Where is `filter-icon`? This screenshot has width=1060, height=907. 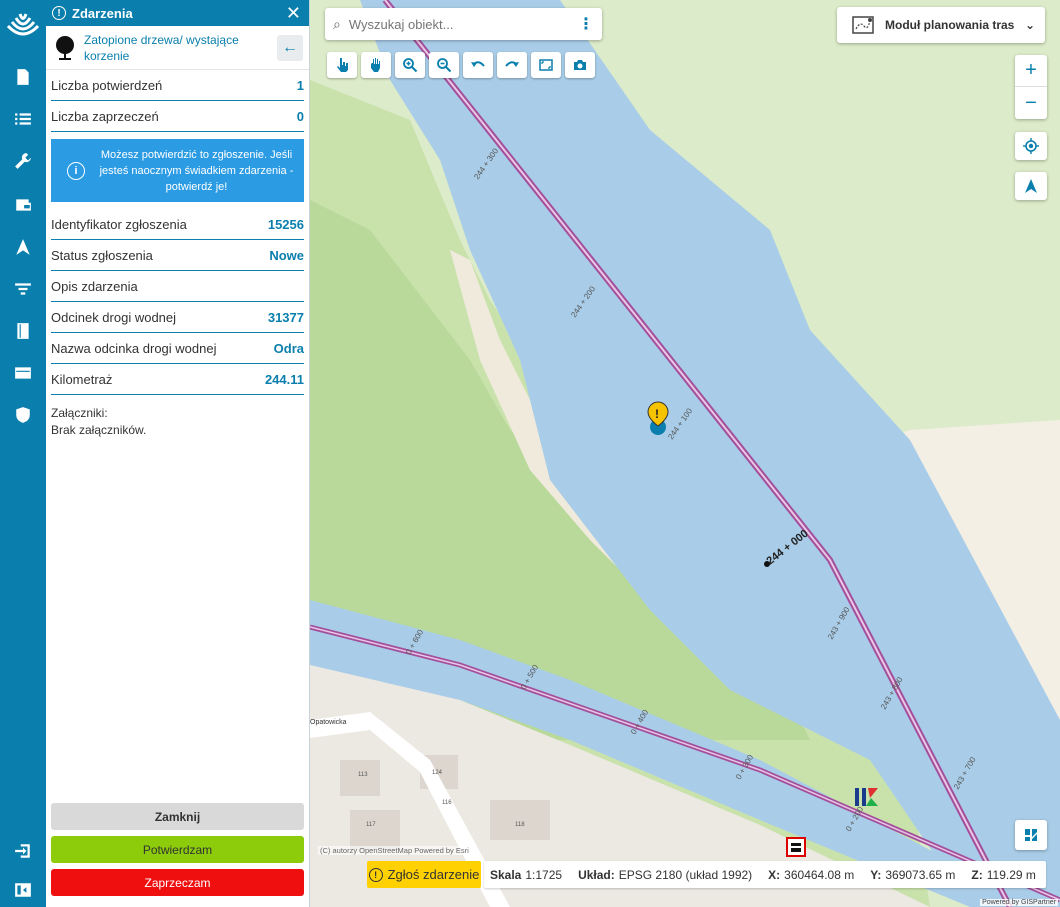 filter-icon is located at coordinates (23, 289).